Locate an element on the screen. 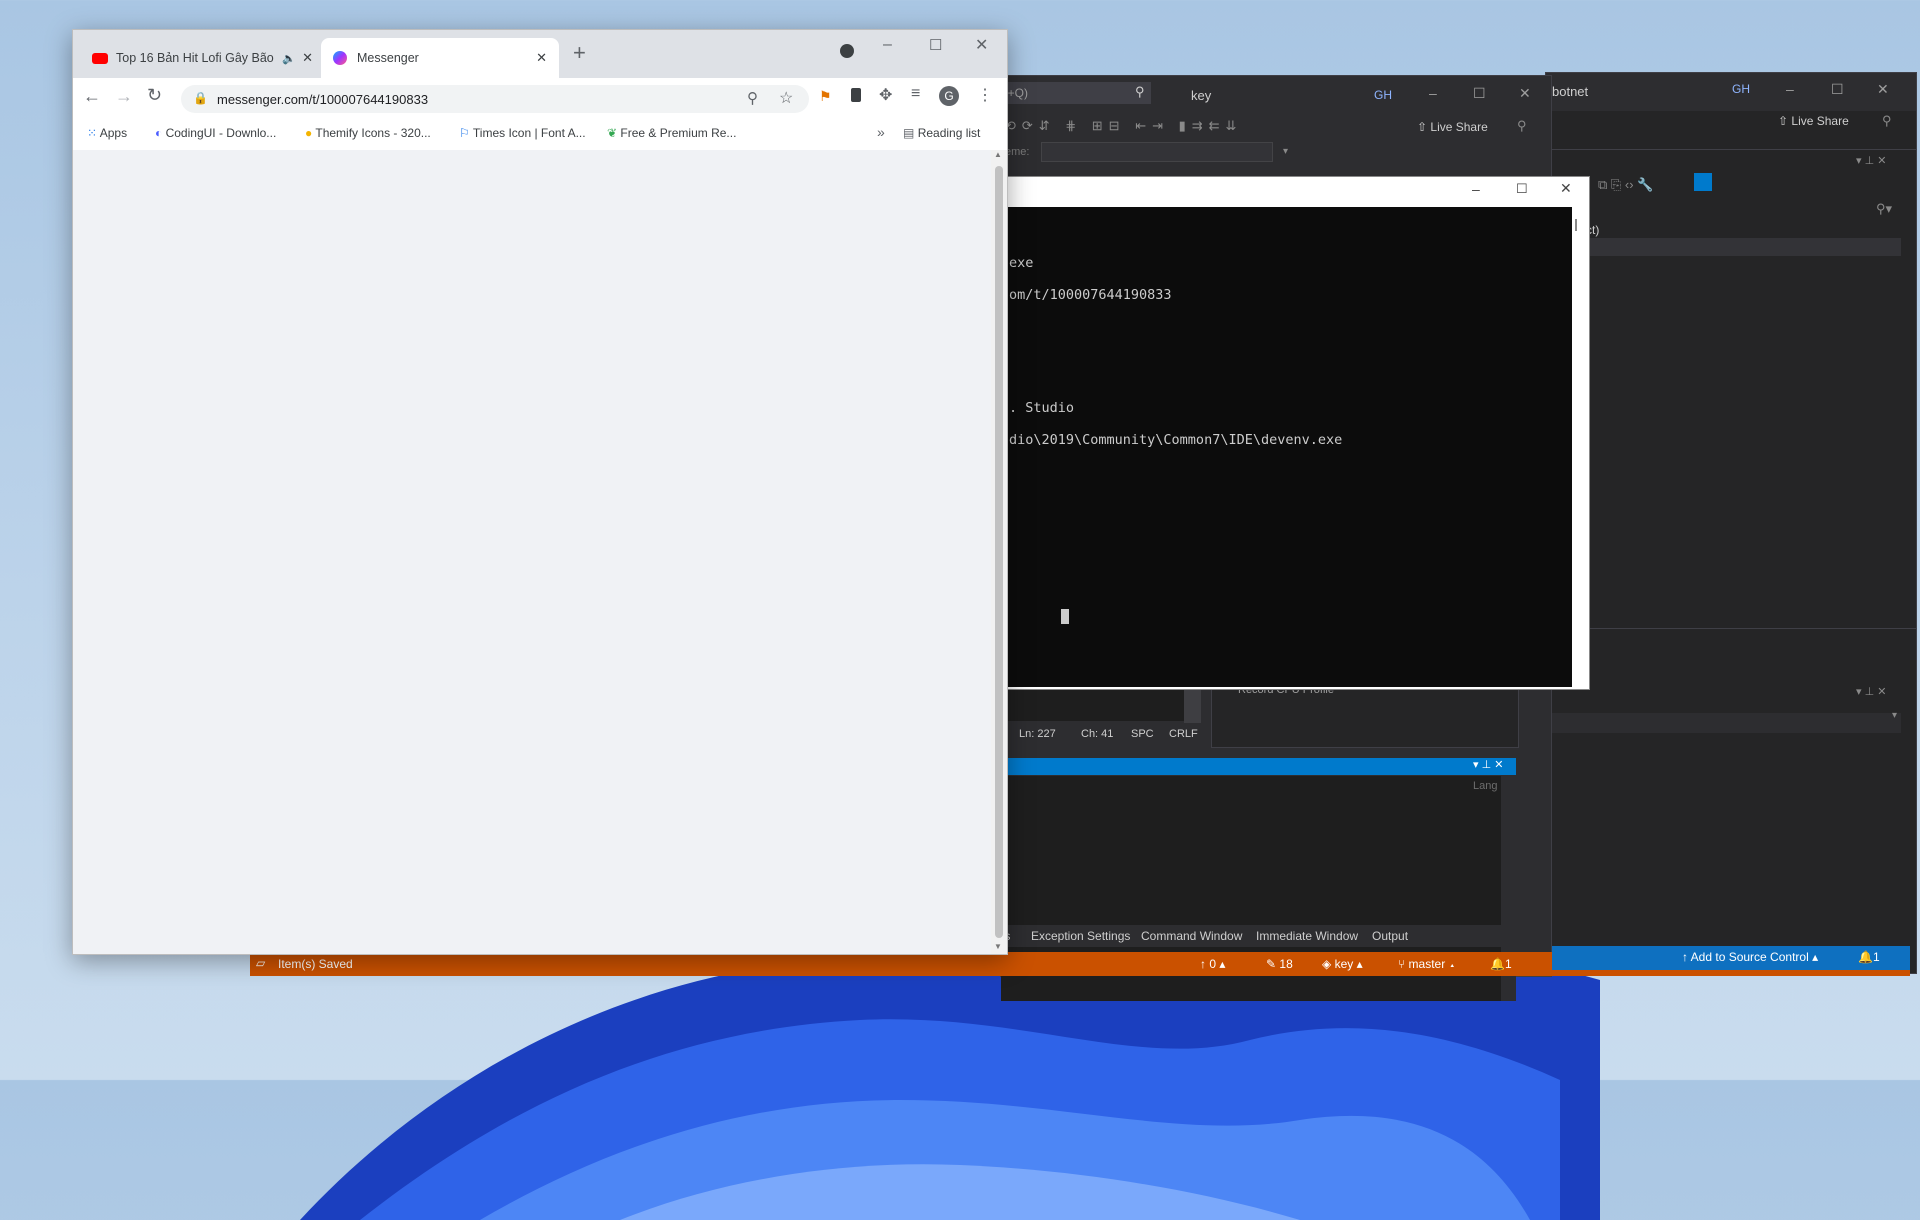 The width and height of the screenshot is (1920, 1220). toolbar-icons: ⧉ ⎘ ‹› 🔧 is located at coordinates (1625, 185).